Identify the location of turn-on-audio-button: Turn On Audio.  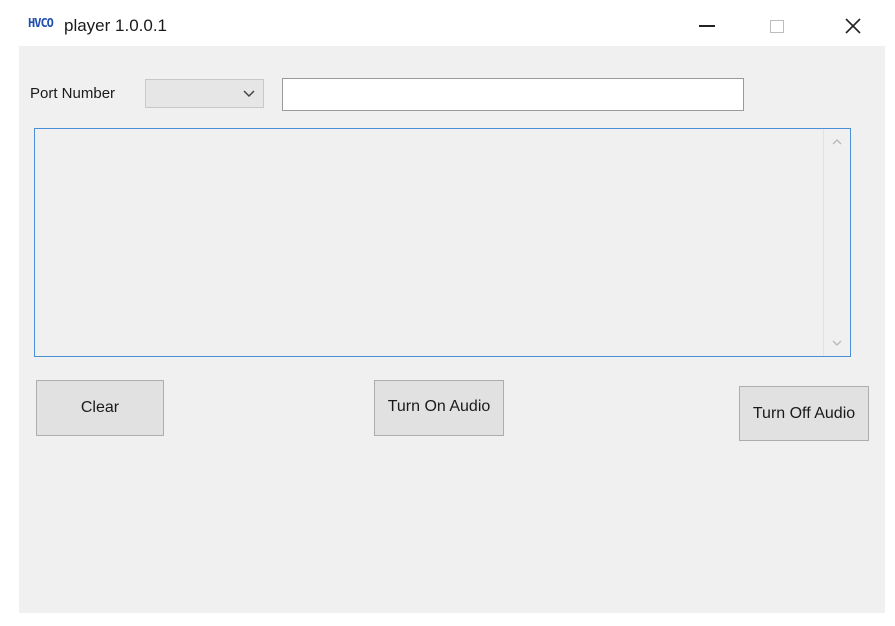
(439, 408).